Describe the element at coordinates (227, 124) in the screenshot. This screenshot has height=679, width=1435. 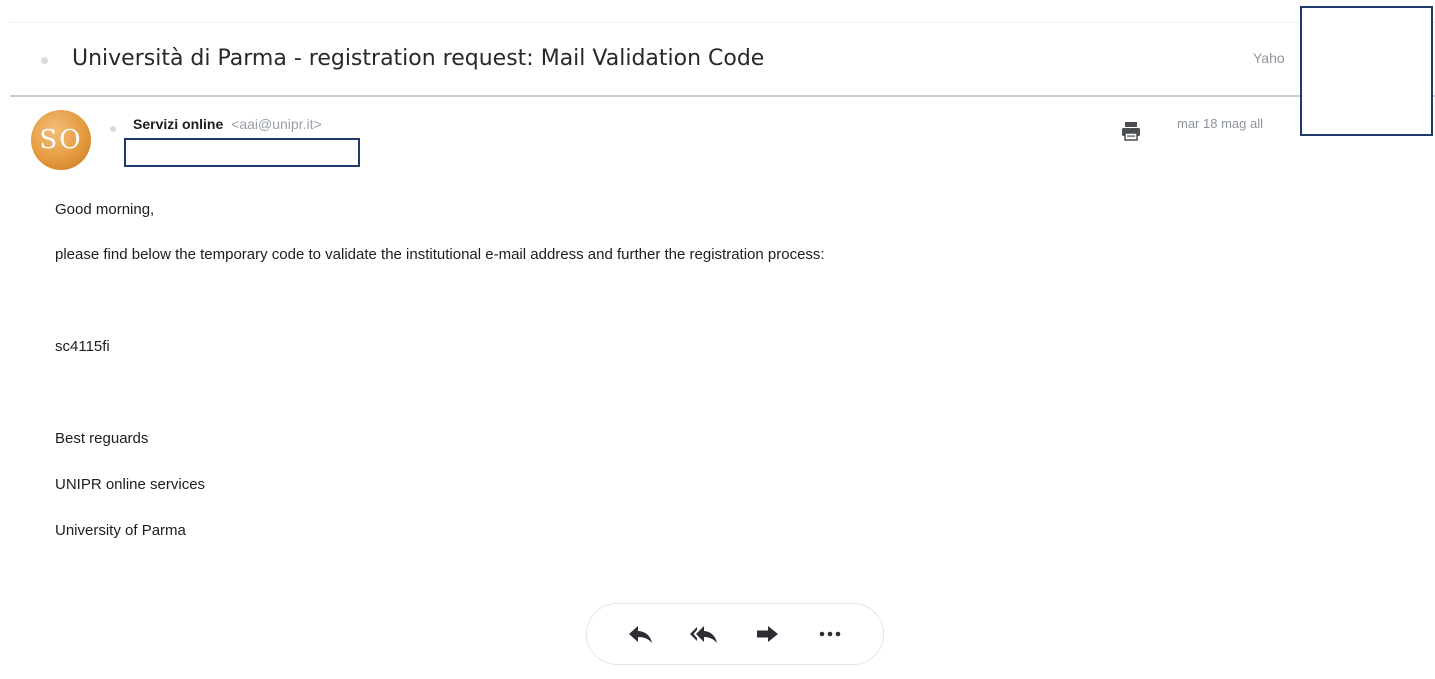
I see `sender-line: Servizi online <aai@unipr.it>` at that location.